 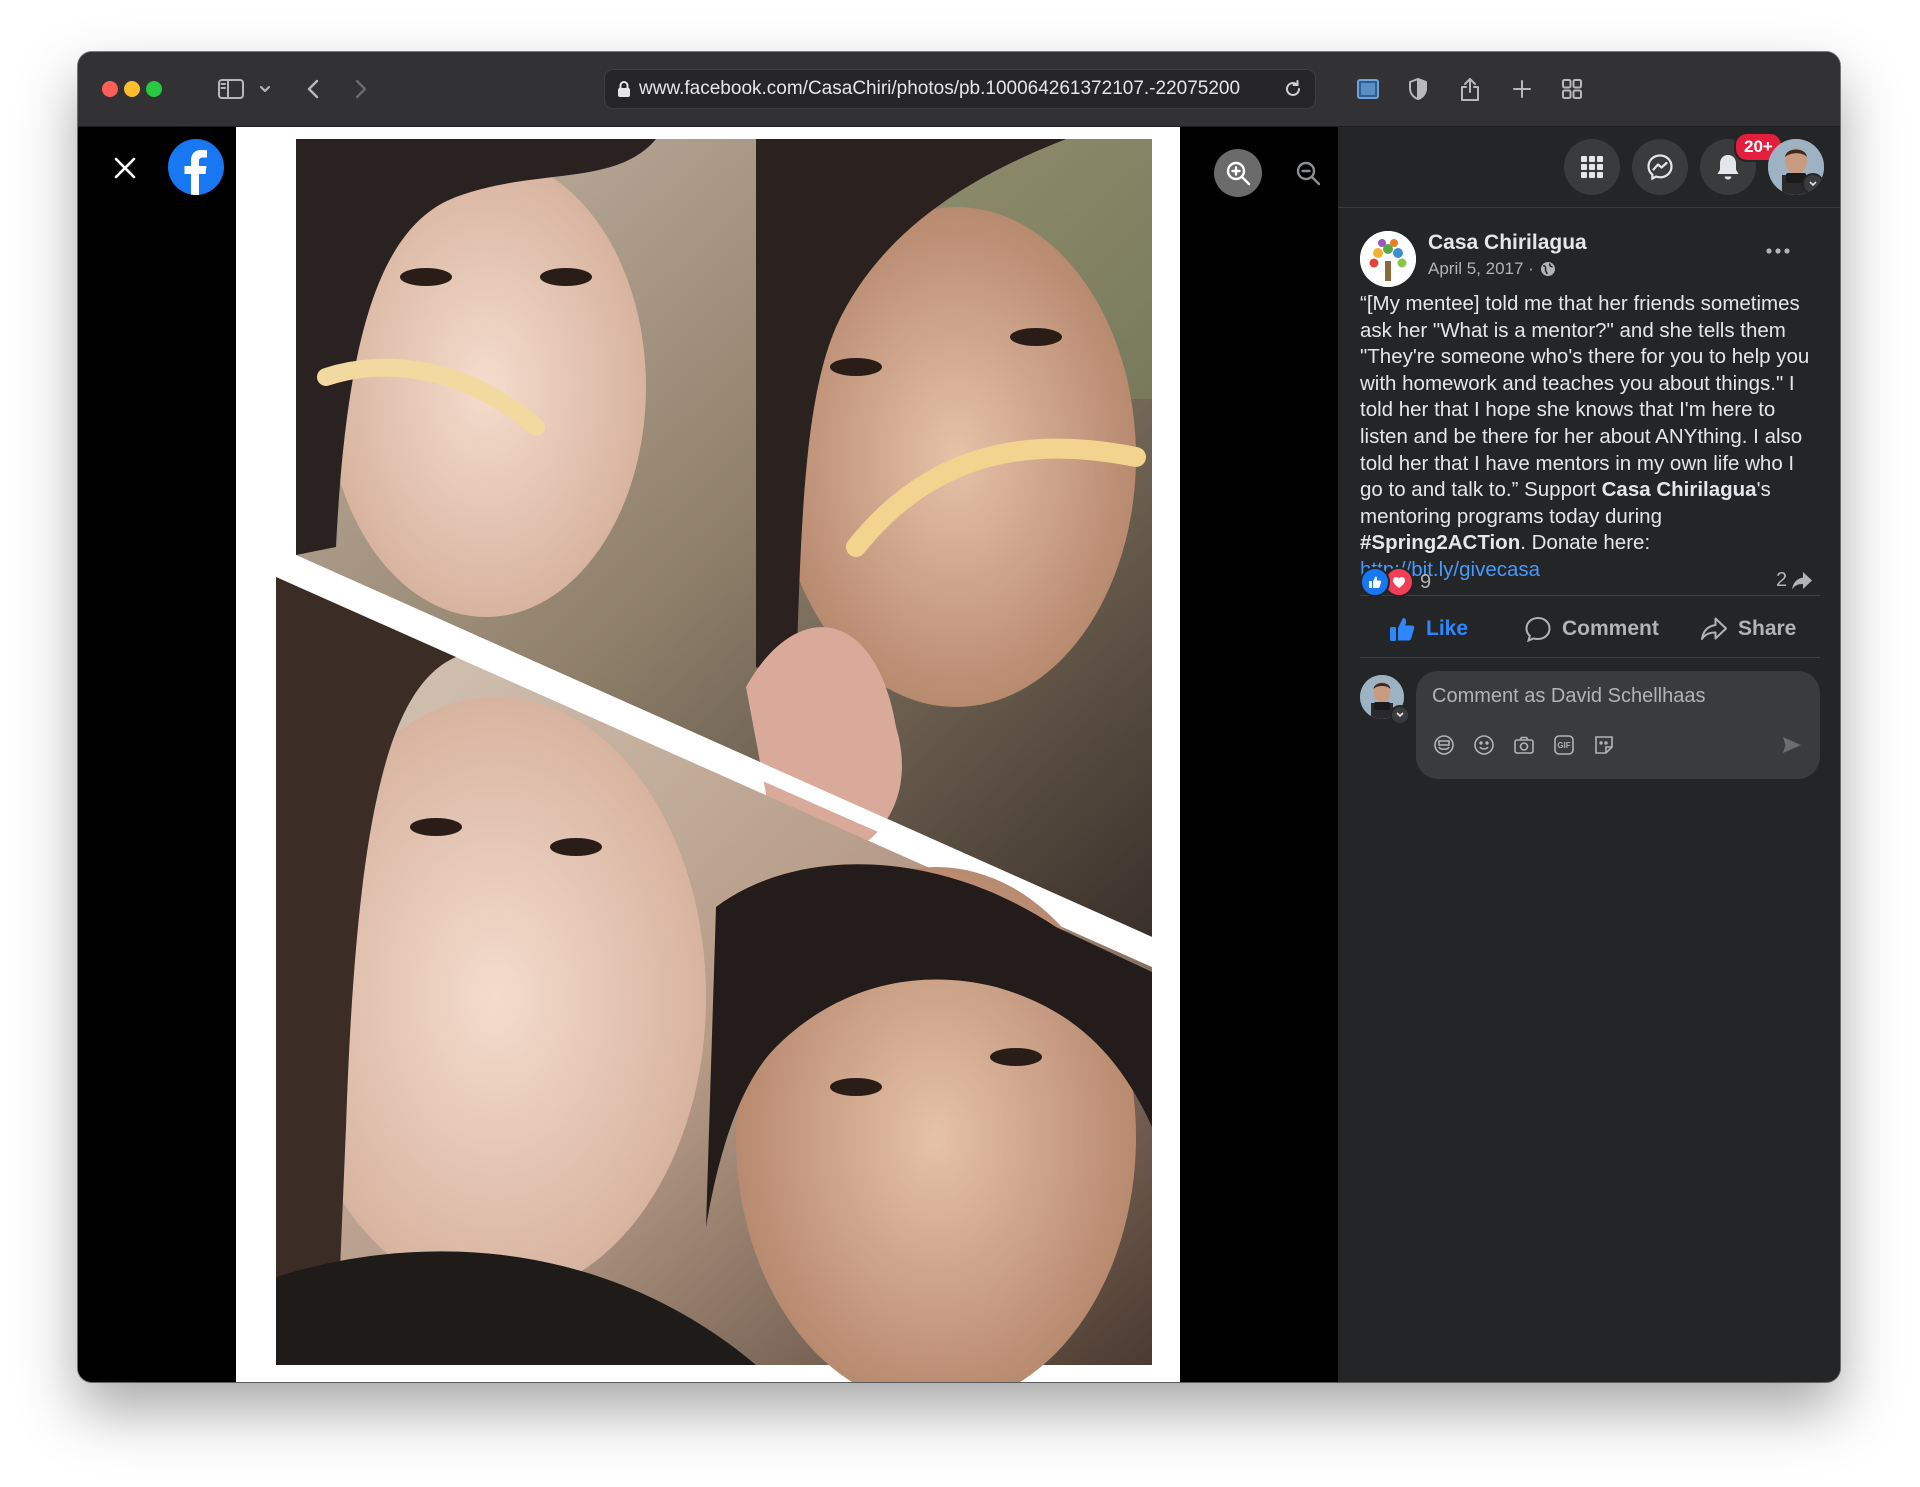 I want to click on share-count-text: 2, so click(x=1782, y=580).